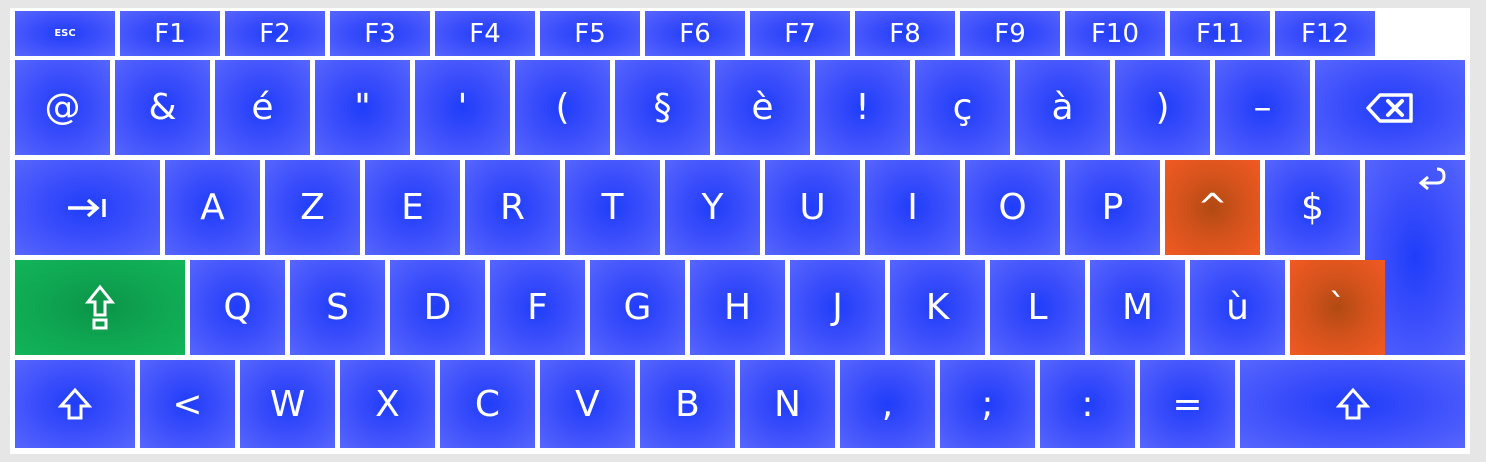  Describe the element at coordinates (1087, 404) in the screenshot. I see `key-colon: :` at that location.